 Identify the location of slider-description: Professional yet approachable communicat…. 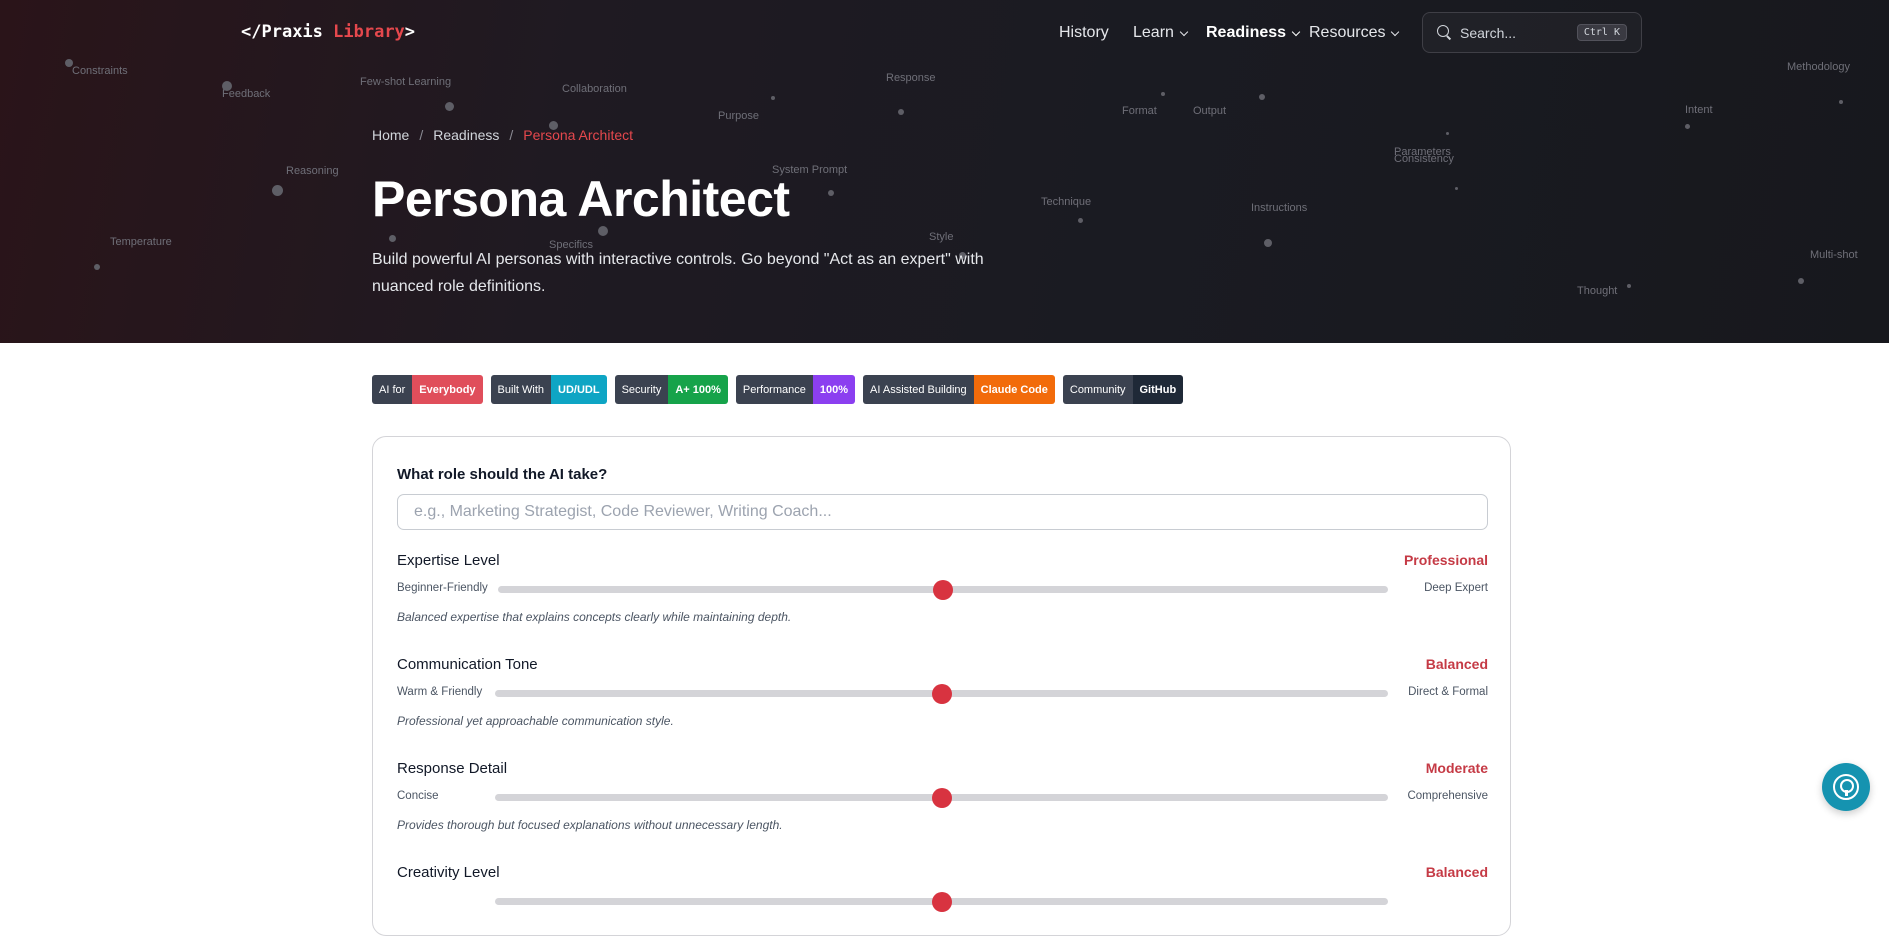
(535, 721).